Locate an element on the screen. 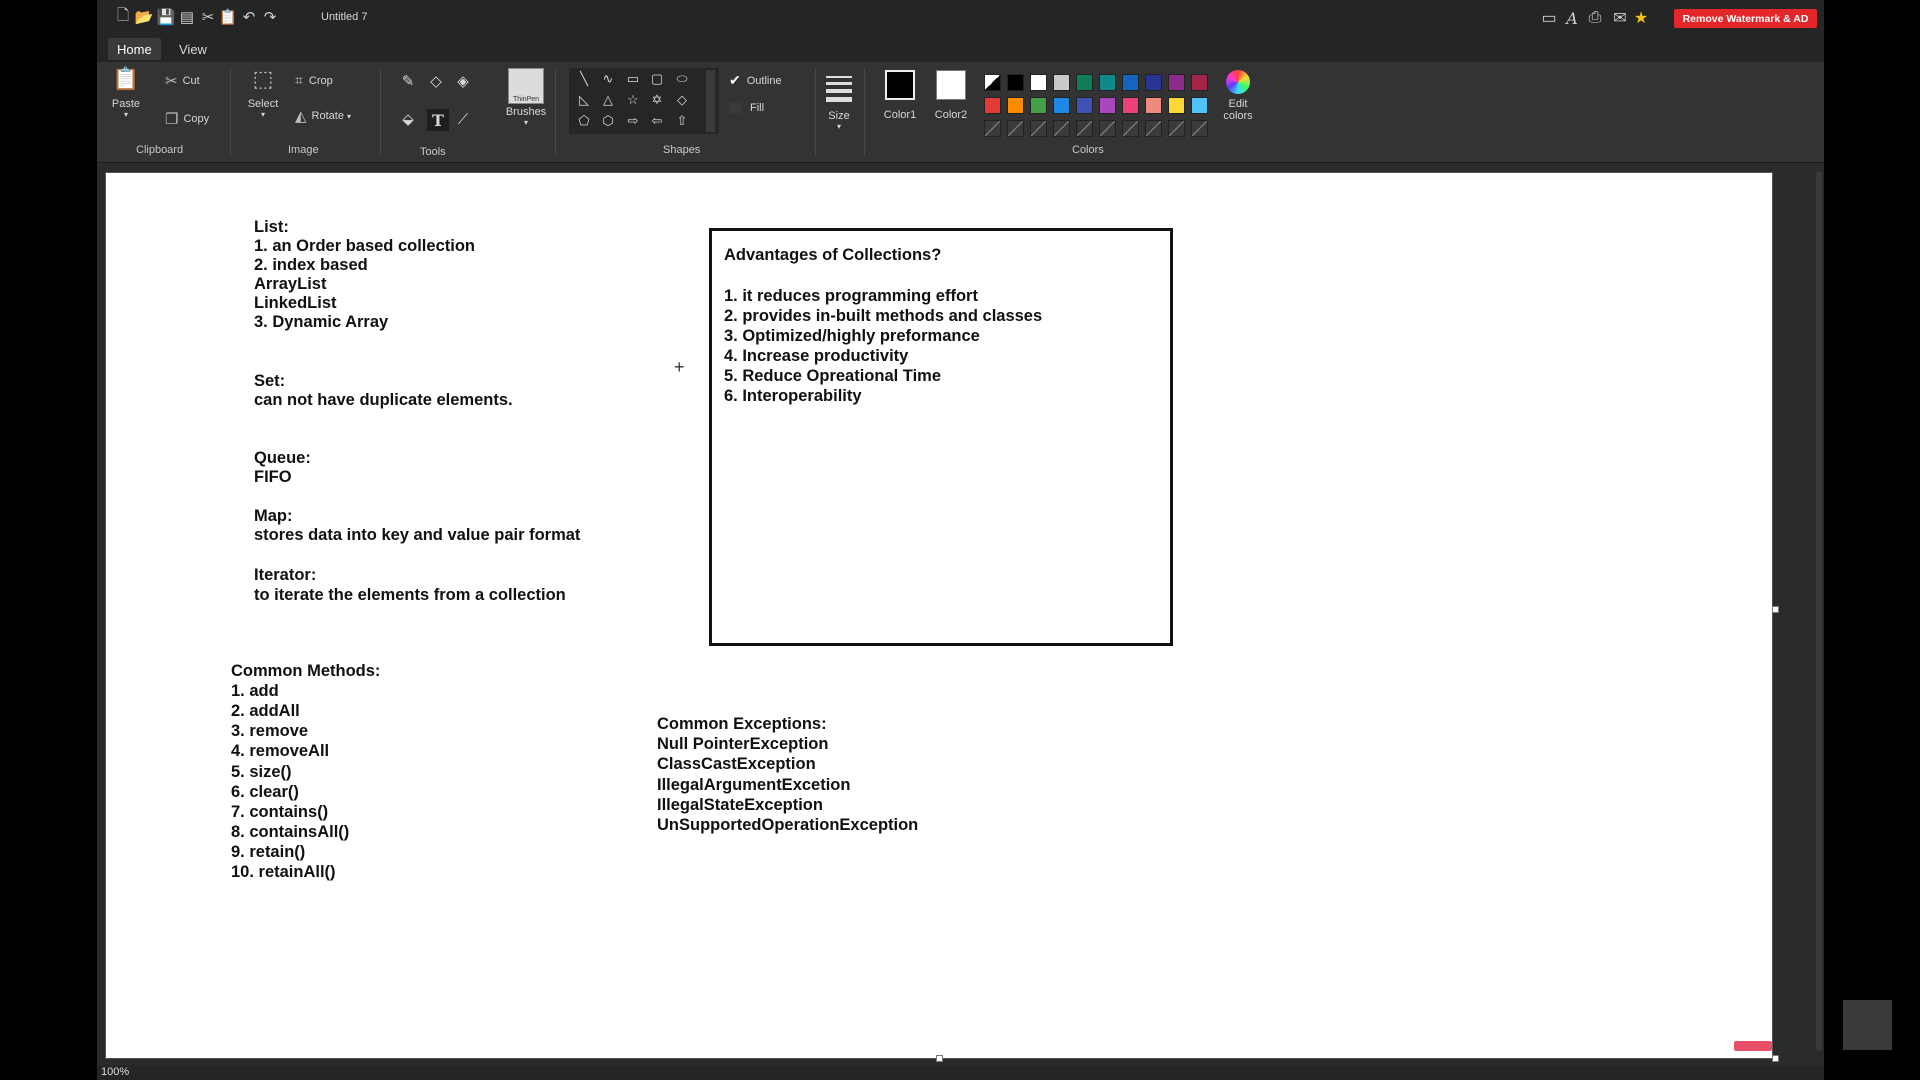 This screenshot has height=1080, width=1920. fill-bucket-icon: ◈ is located at coordinates (463, 81).